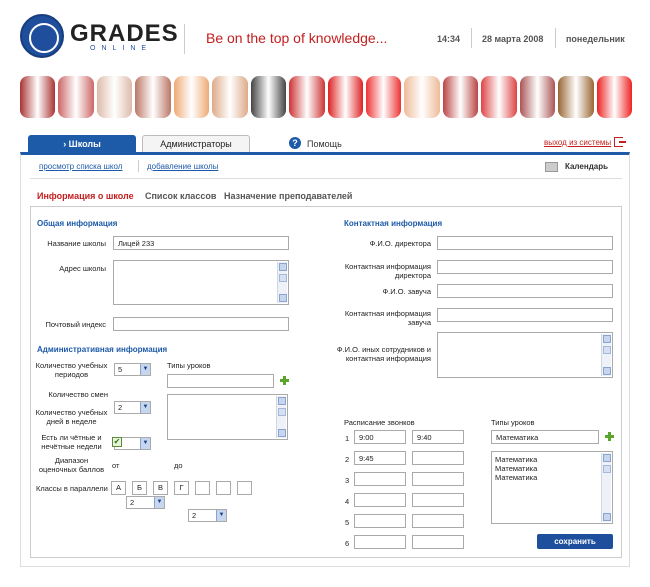  What do you see at coordinates (80, 166) in the screenshot?
I see `view-school-list-link: просмотр списка школ` at bounding box center [80, 166].